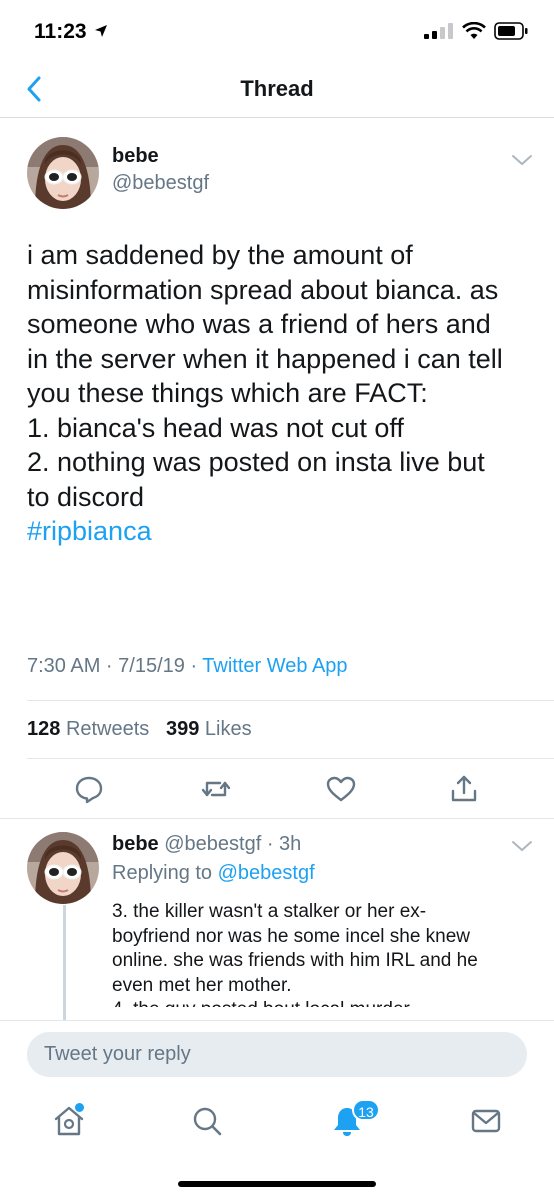  Describe the element at coordinates (486, 1121) in the screenshot. I see `messages-envelope-icon` at that location.